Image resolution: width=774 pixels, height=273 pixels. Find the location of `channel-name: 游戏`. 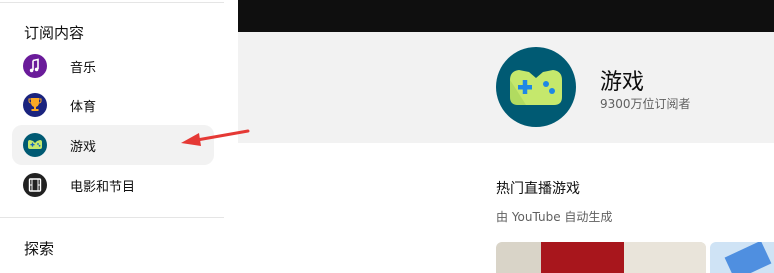

channel-name: 游戏 is located at coordinates (622, 82).